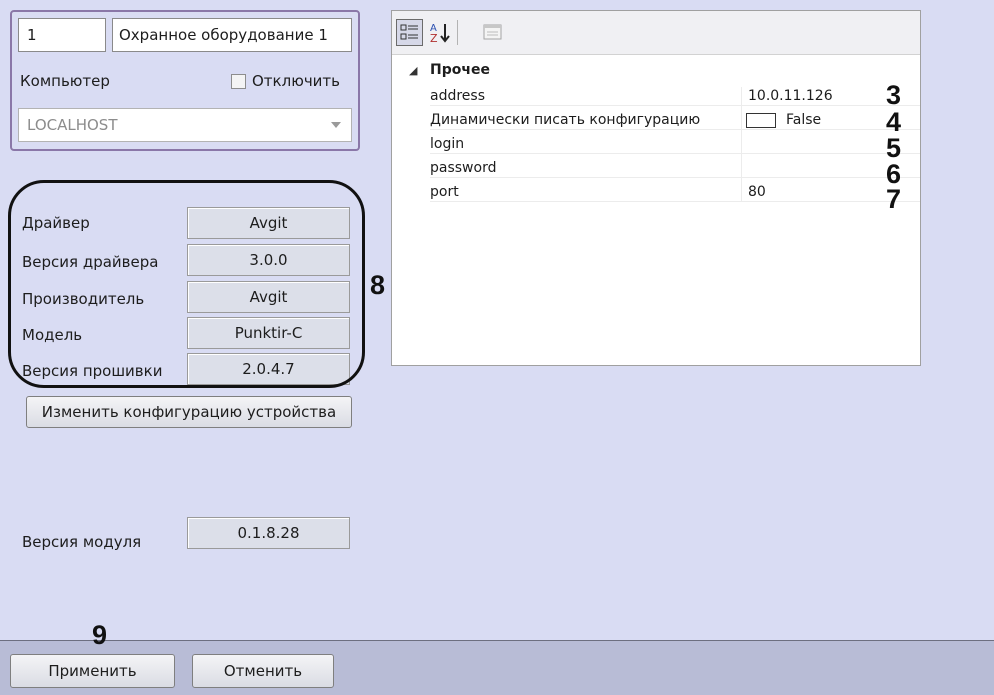 This screenshot has width=994, height=695. I want to click on disable-label: Отключить, so click(296, 81).